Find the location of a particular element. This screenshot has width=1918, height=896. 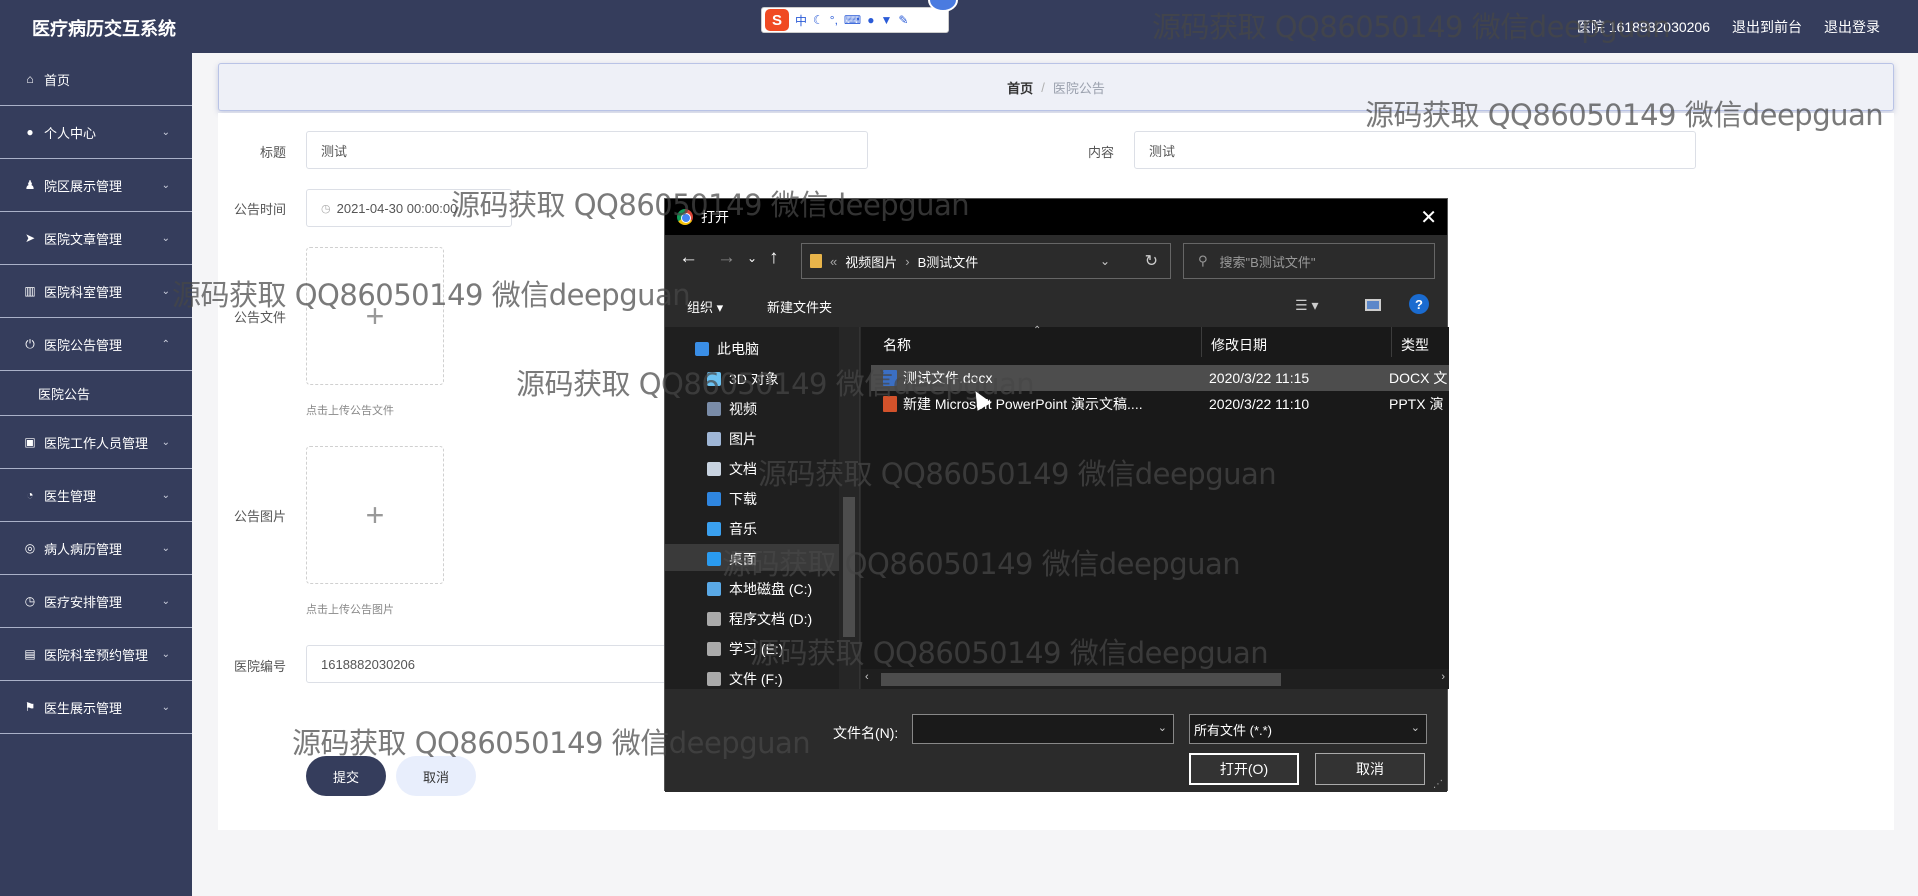

nav-this-pc: 此电脑 is located at coordinates (727, 349).